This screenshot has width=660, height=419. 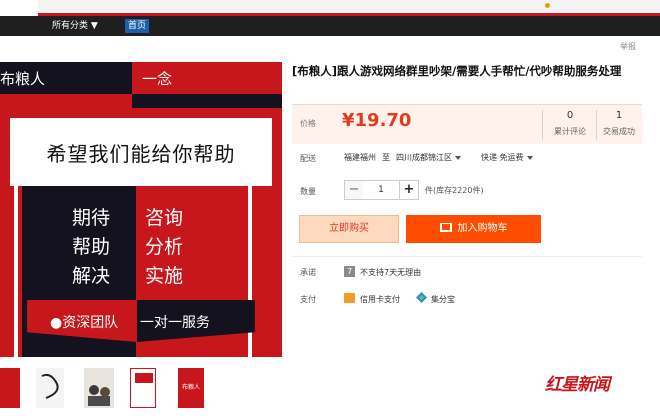 I want to click on stock-text: 件(库存2220件), so click(x=454, y=190).